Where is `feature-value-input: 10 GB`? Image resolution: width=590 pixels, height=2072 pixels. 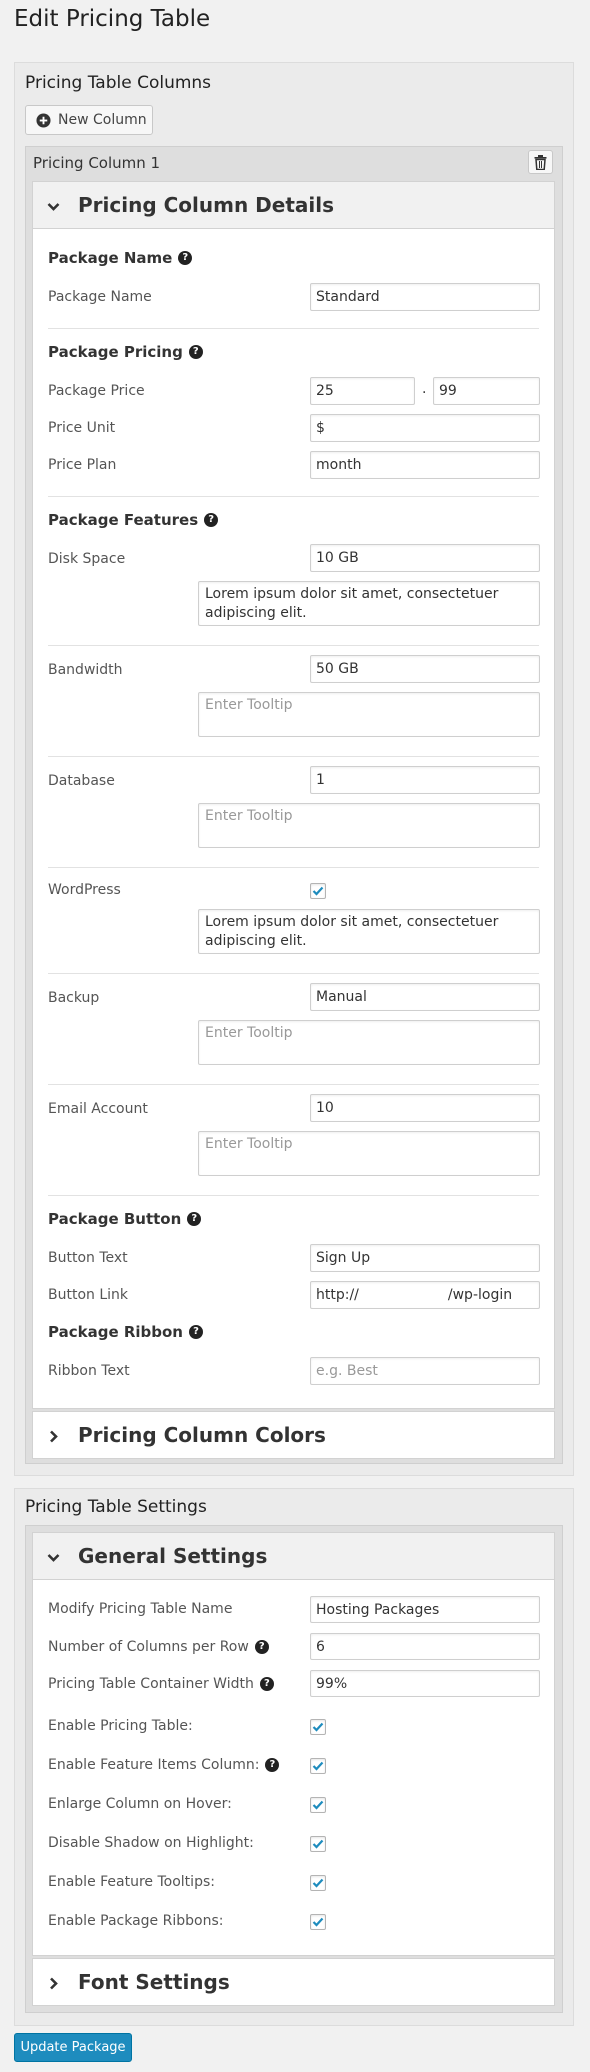
feature-value-input: 10 GB is located at coordinates (425, 558).